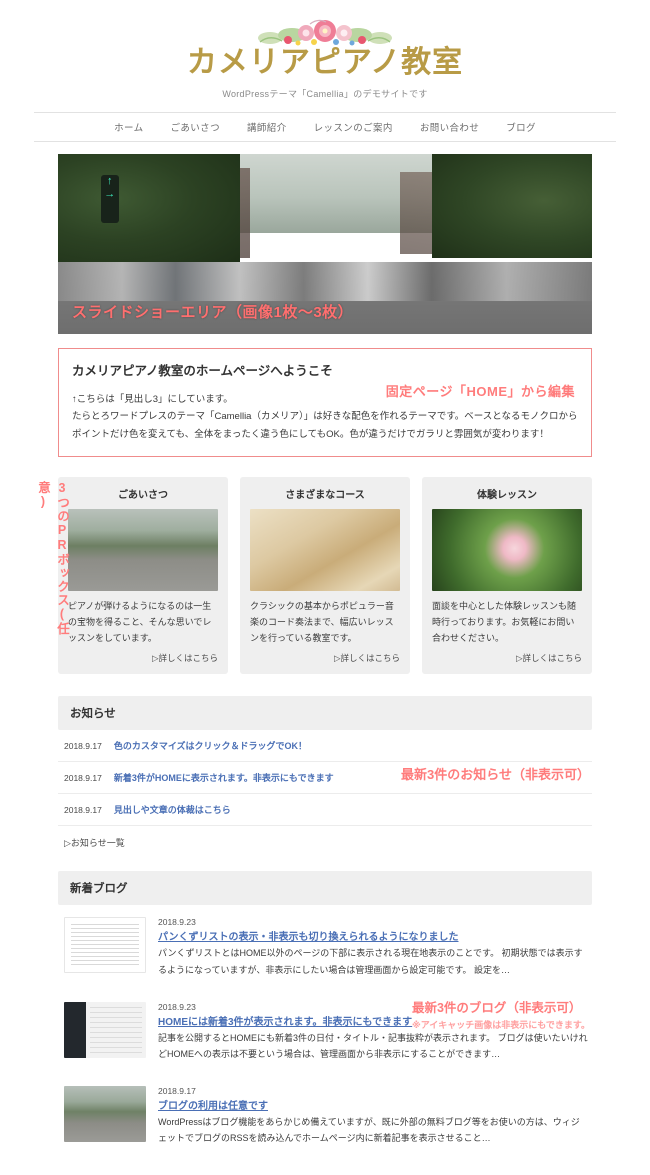  What do you see at coordinates (325, 746) in the screenshot?
I see `news-list-item: 2018.9.17 色のカスタマイズはクリック＆ドラッグでOK！` at bounding box center [325, 746].